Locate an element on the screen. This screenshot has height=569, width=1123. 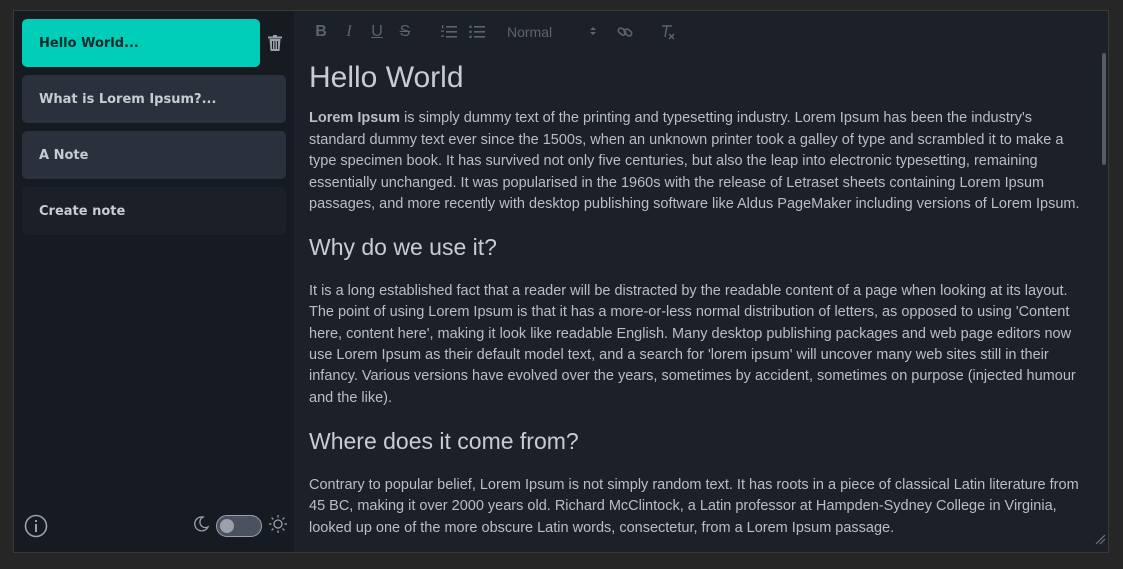
note-row: Create note is located at coordinates (154, 211).